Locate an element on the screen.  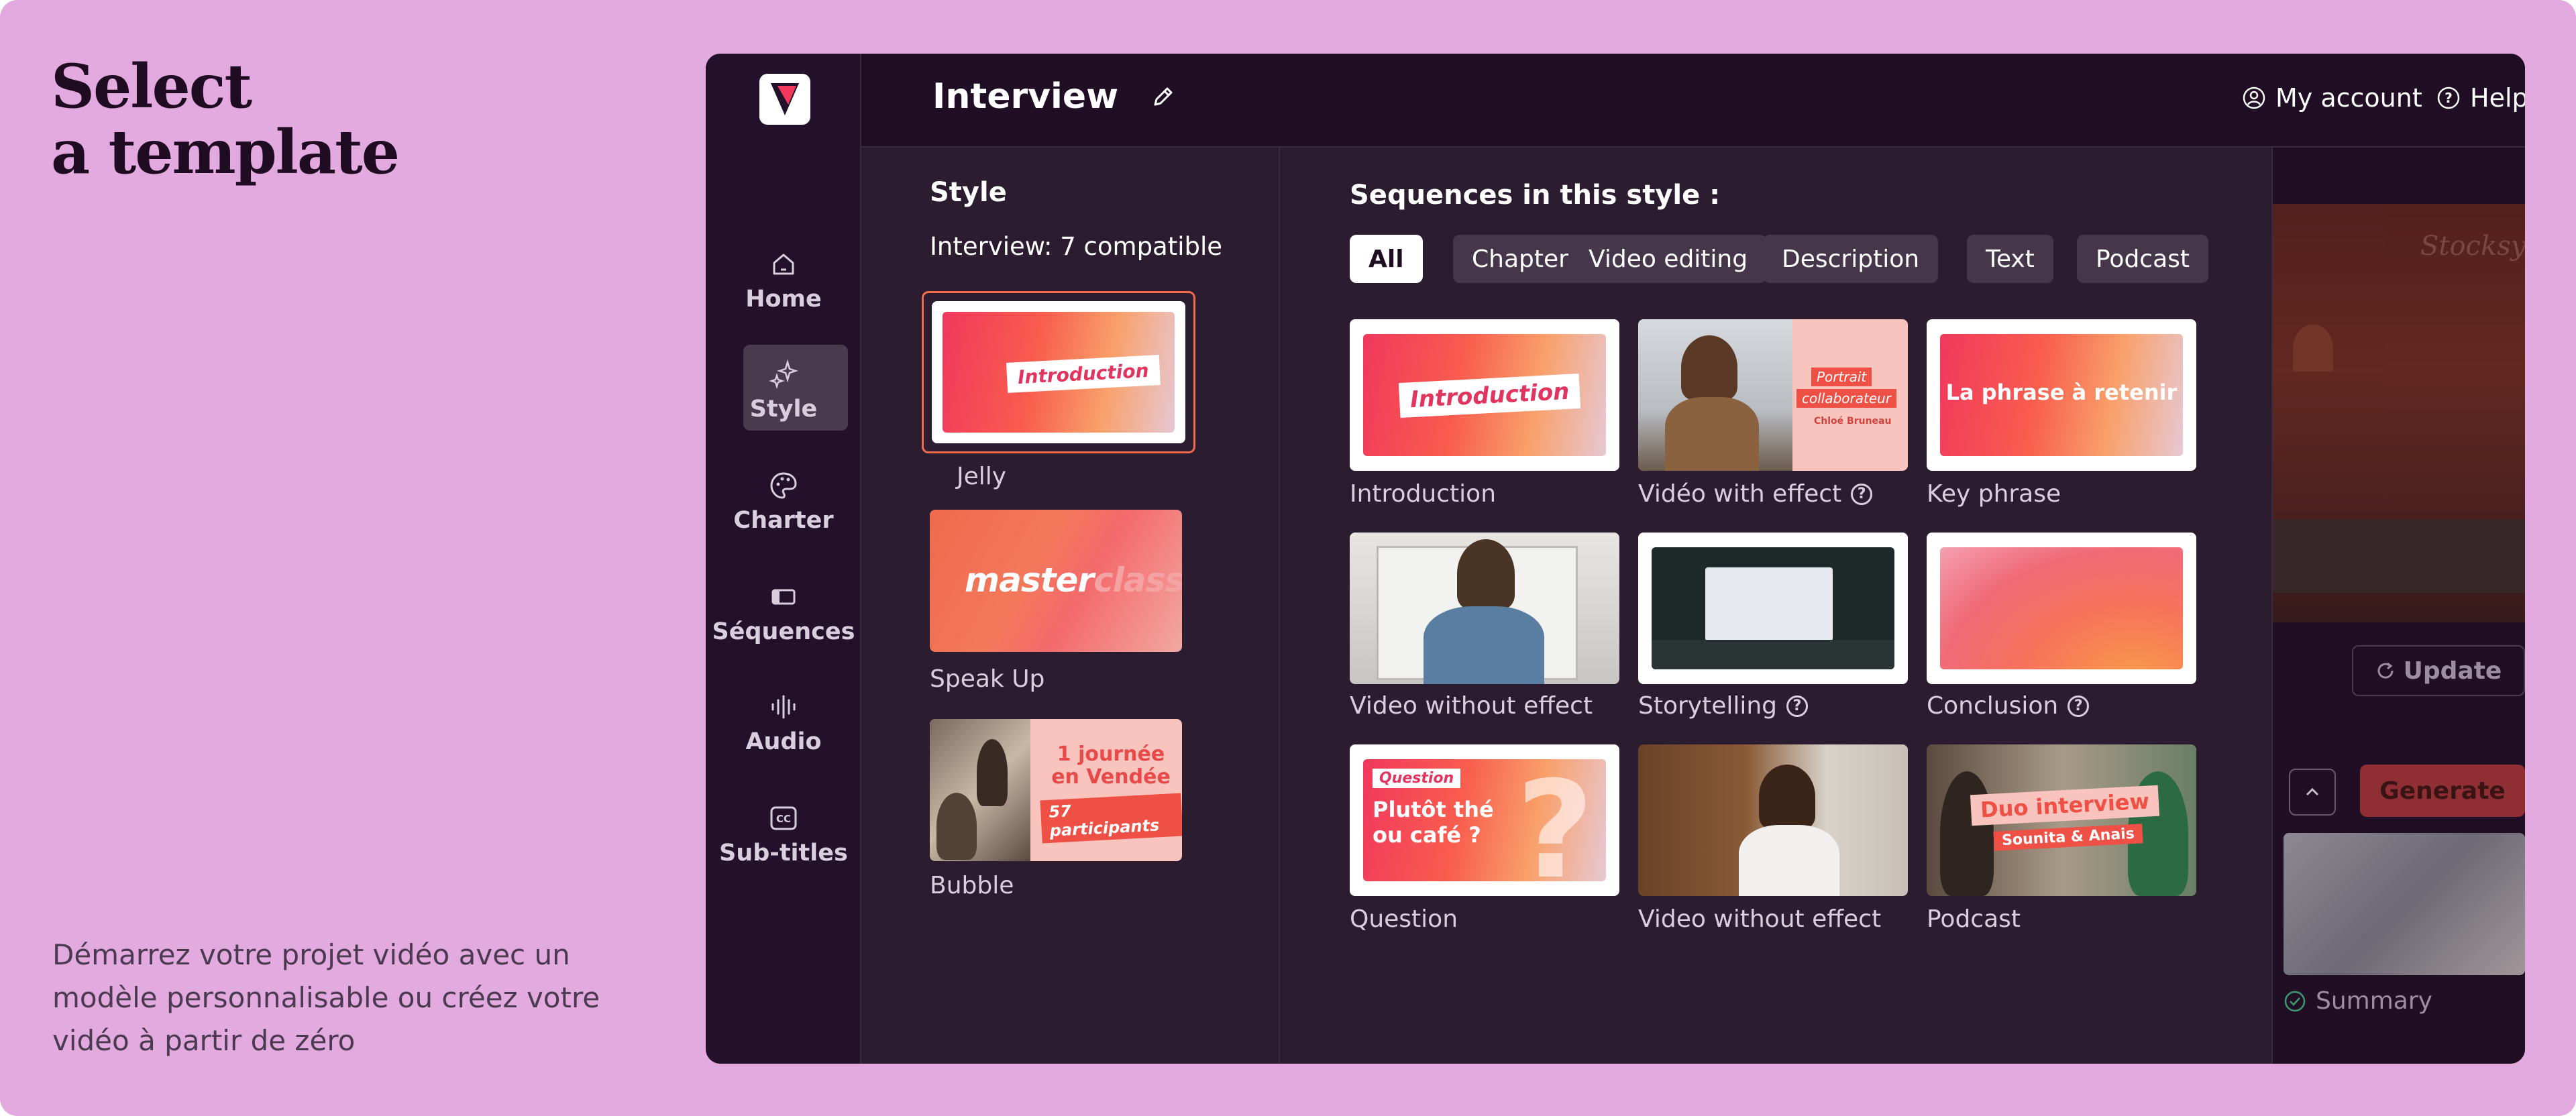
sequence-card-video-without-effect is located at coordinates (1484, 608).